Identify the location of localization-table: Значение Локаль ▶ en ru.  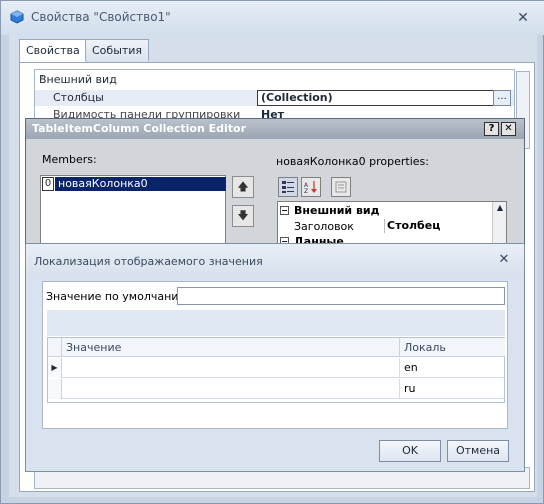
(276, 370).